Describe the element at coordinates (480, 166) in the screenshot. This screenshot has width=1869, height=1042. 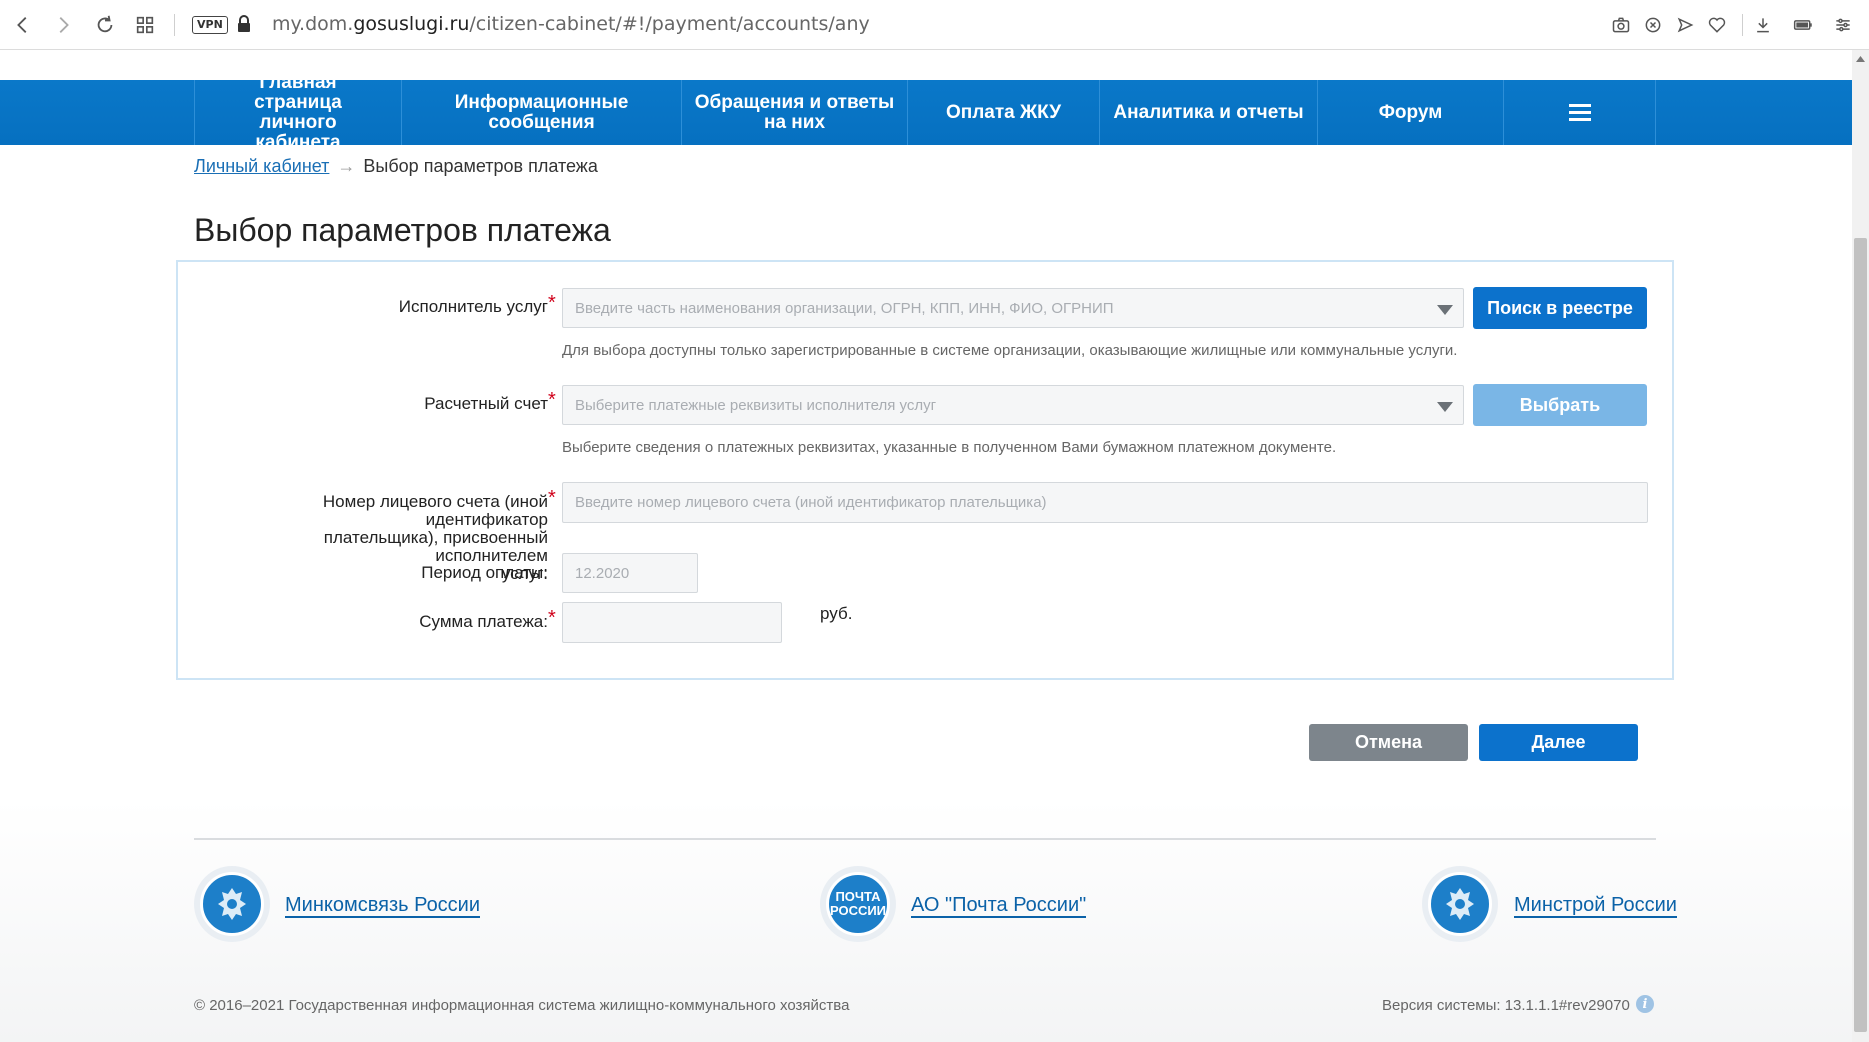
I see `breadcrumb-current: Выбор параметров платежа` at that location.